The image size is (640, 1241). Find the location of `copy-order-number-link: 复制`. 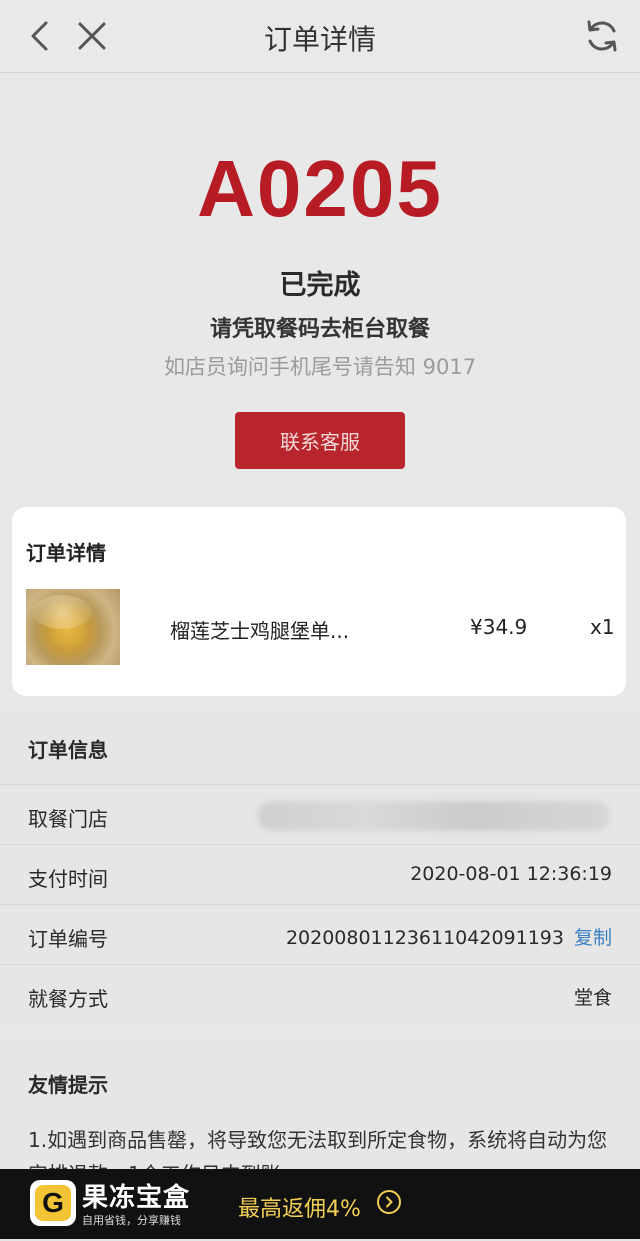

copy-order-number-link: 复制 is located at coordinates (593, 938).